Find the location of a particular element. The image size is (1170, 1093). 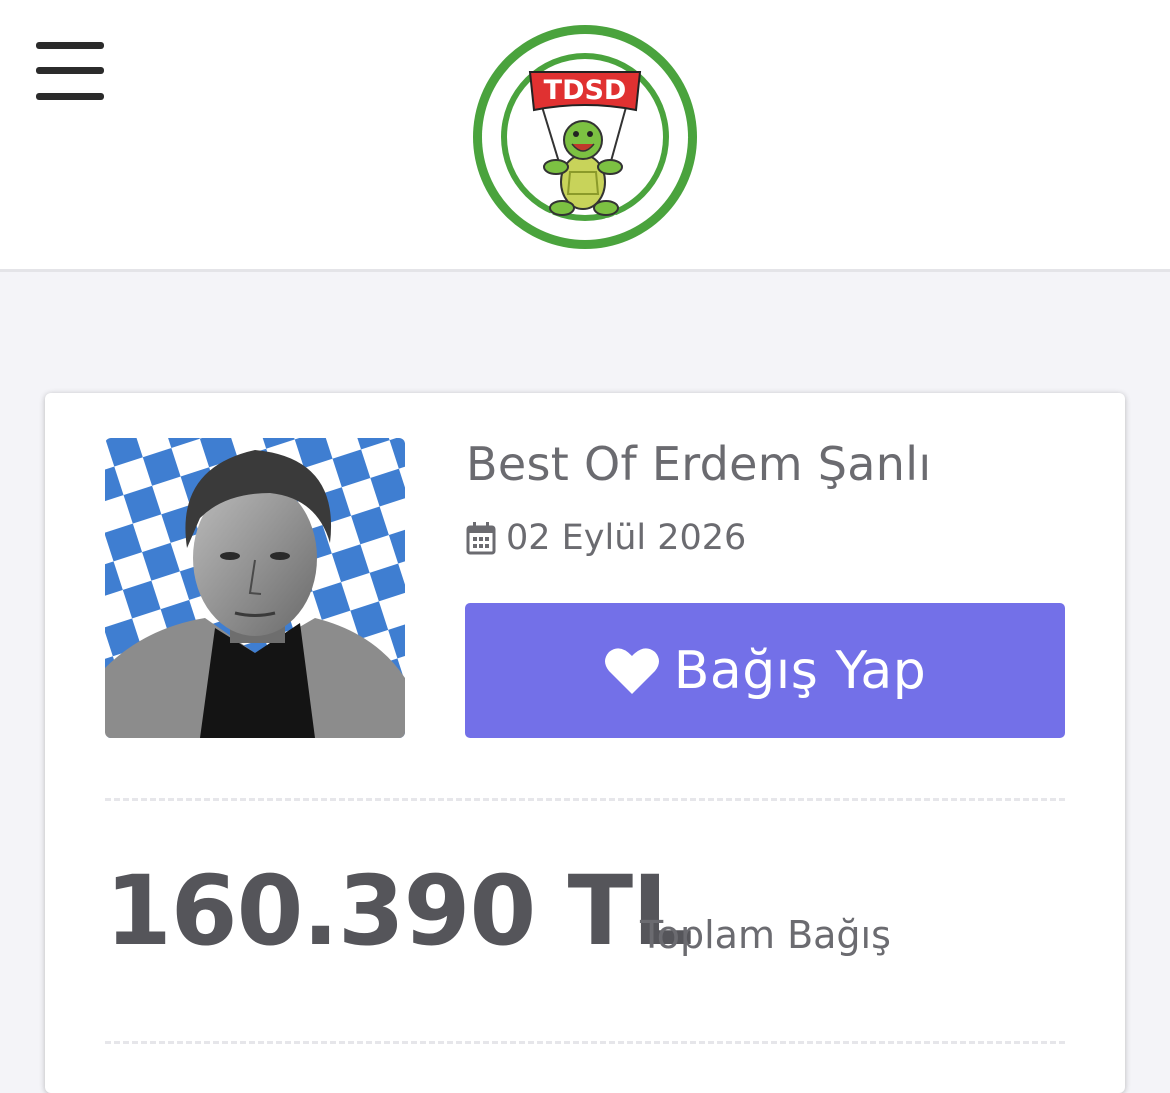

date-text: 02 Eylül 2026 is located at coordinates (626, 538).